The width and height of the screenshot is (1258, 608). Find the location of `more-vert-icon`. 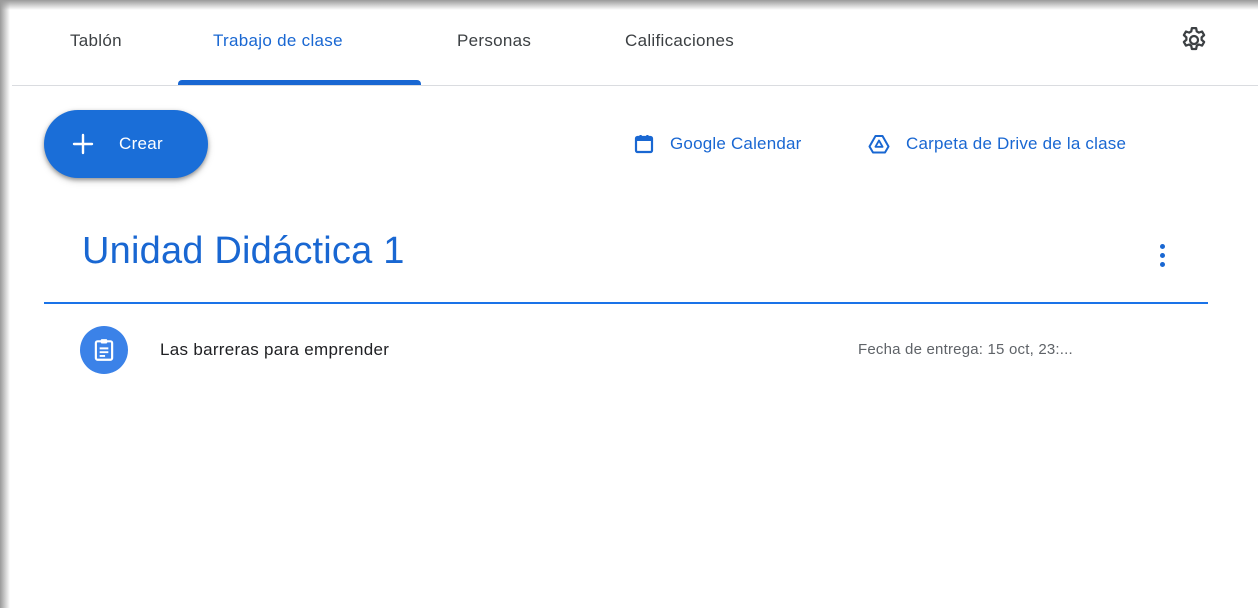

more-vert-icon is located at coordinates (1162, 255).